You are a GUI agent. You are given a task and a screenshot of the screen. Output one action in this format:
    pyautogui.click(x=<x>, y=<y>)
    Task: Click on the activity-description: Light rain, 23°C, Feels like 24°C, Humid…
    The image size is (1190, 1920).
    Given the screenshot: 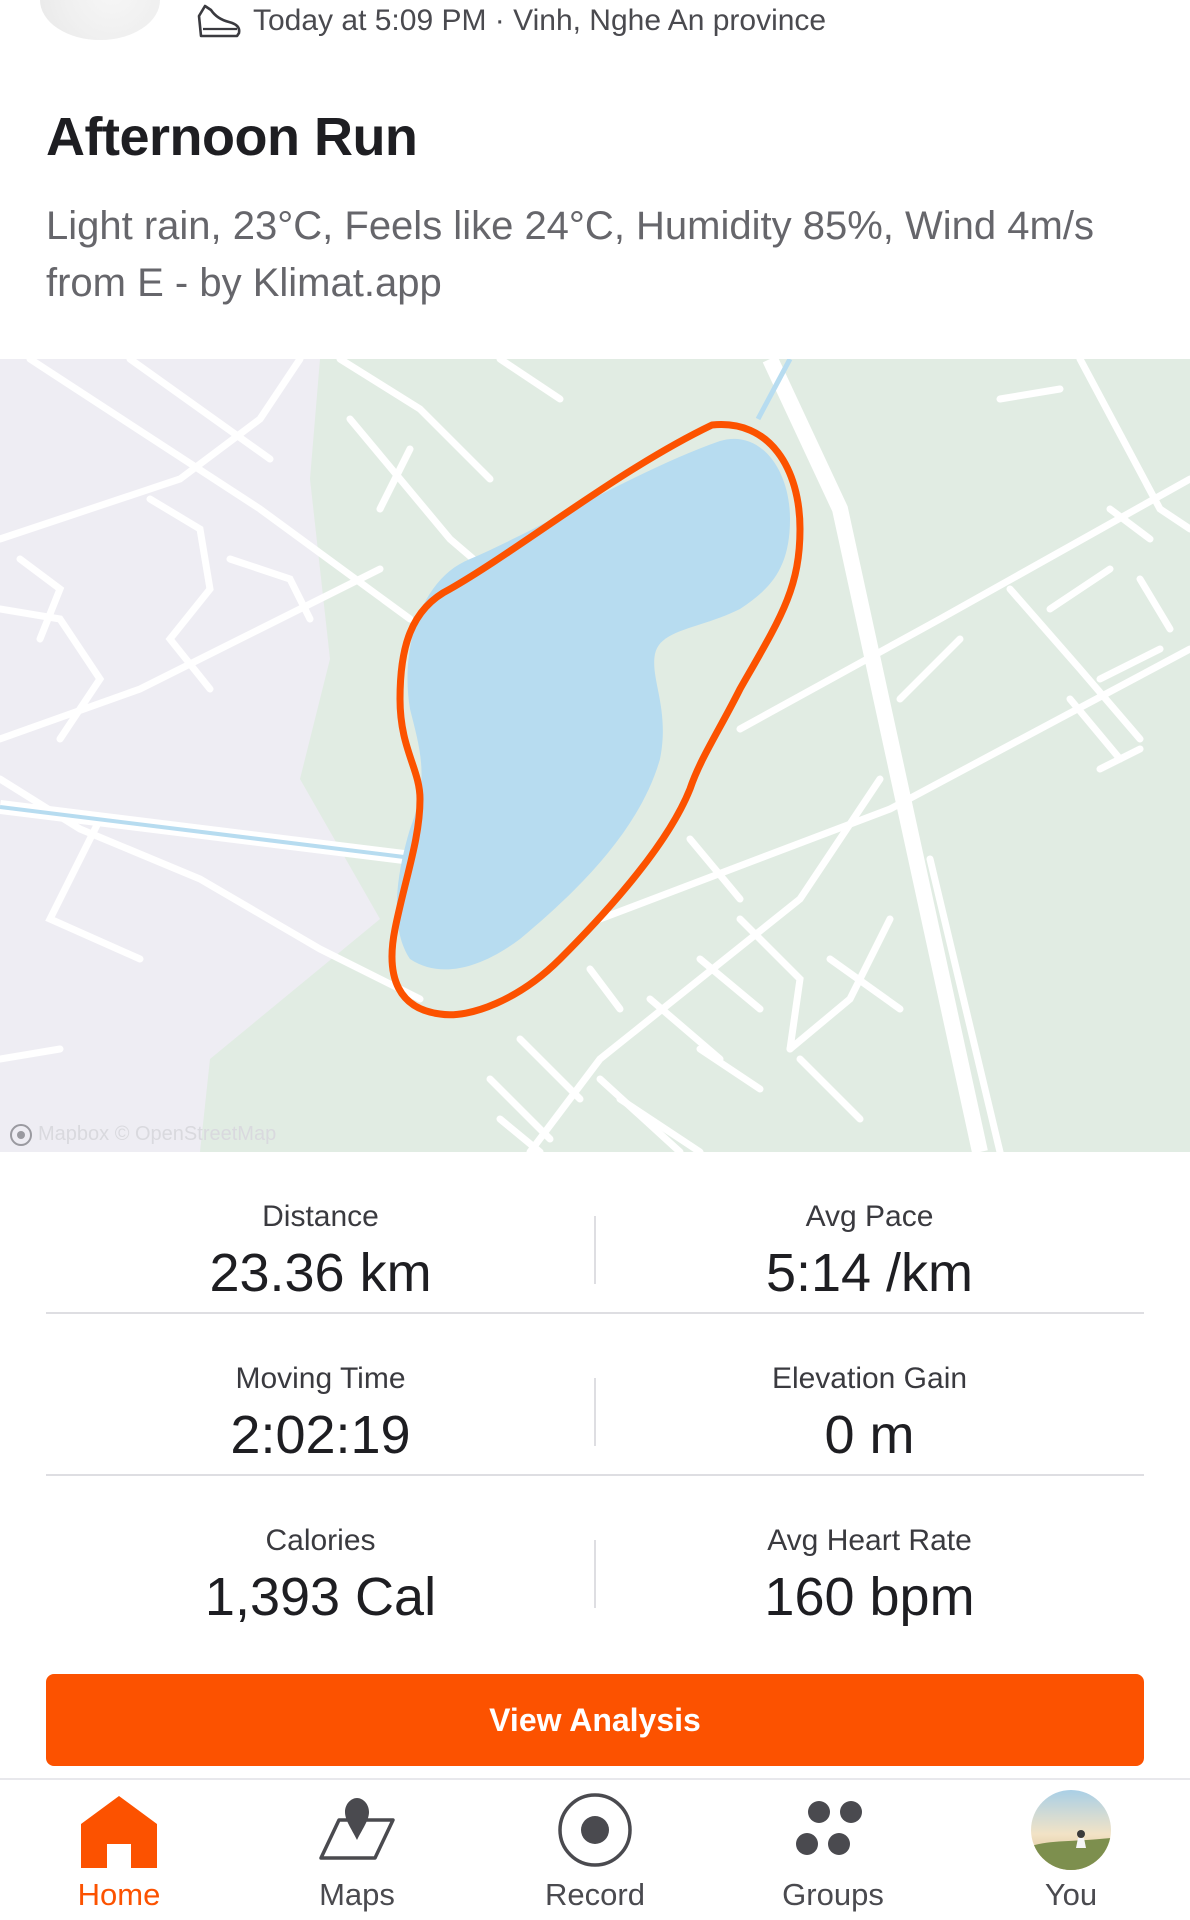 What is the action you would take?
    pyautogui.click(x=570, y=254)
    